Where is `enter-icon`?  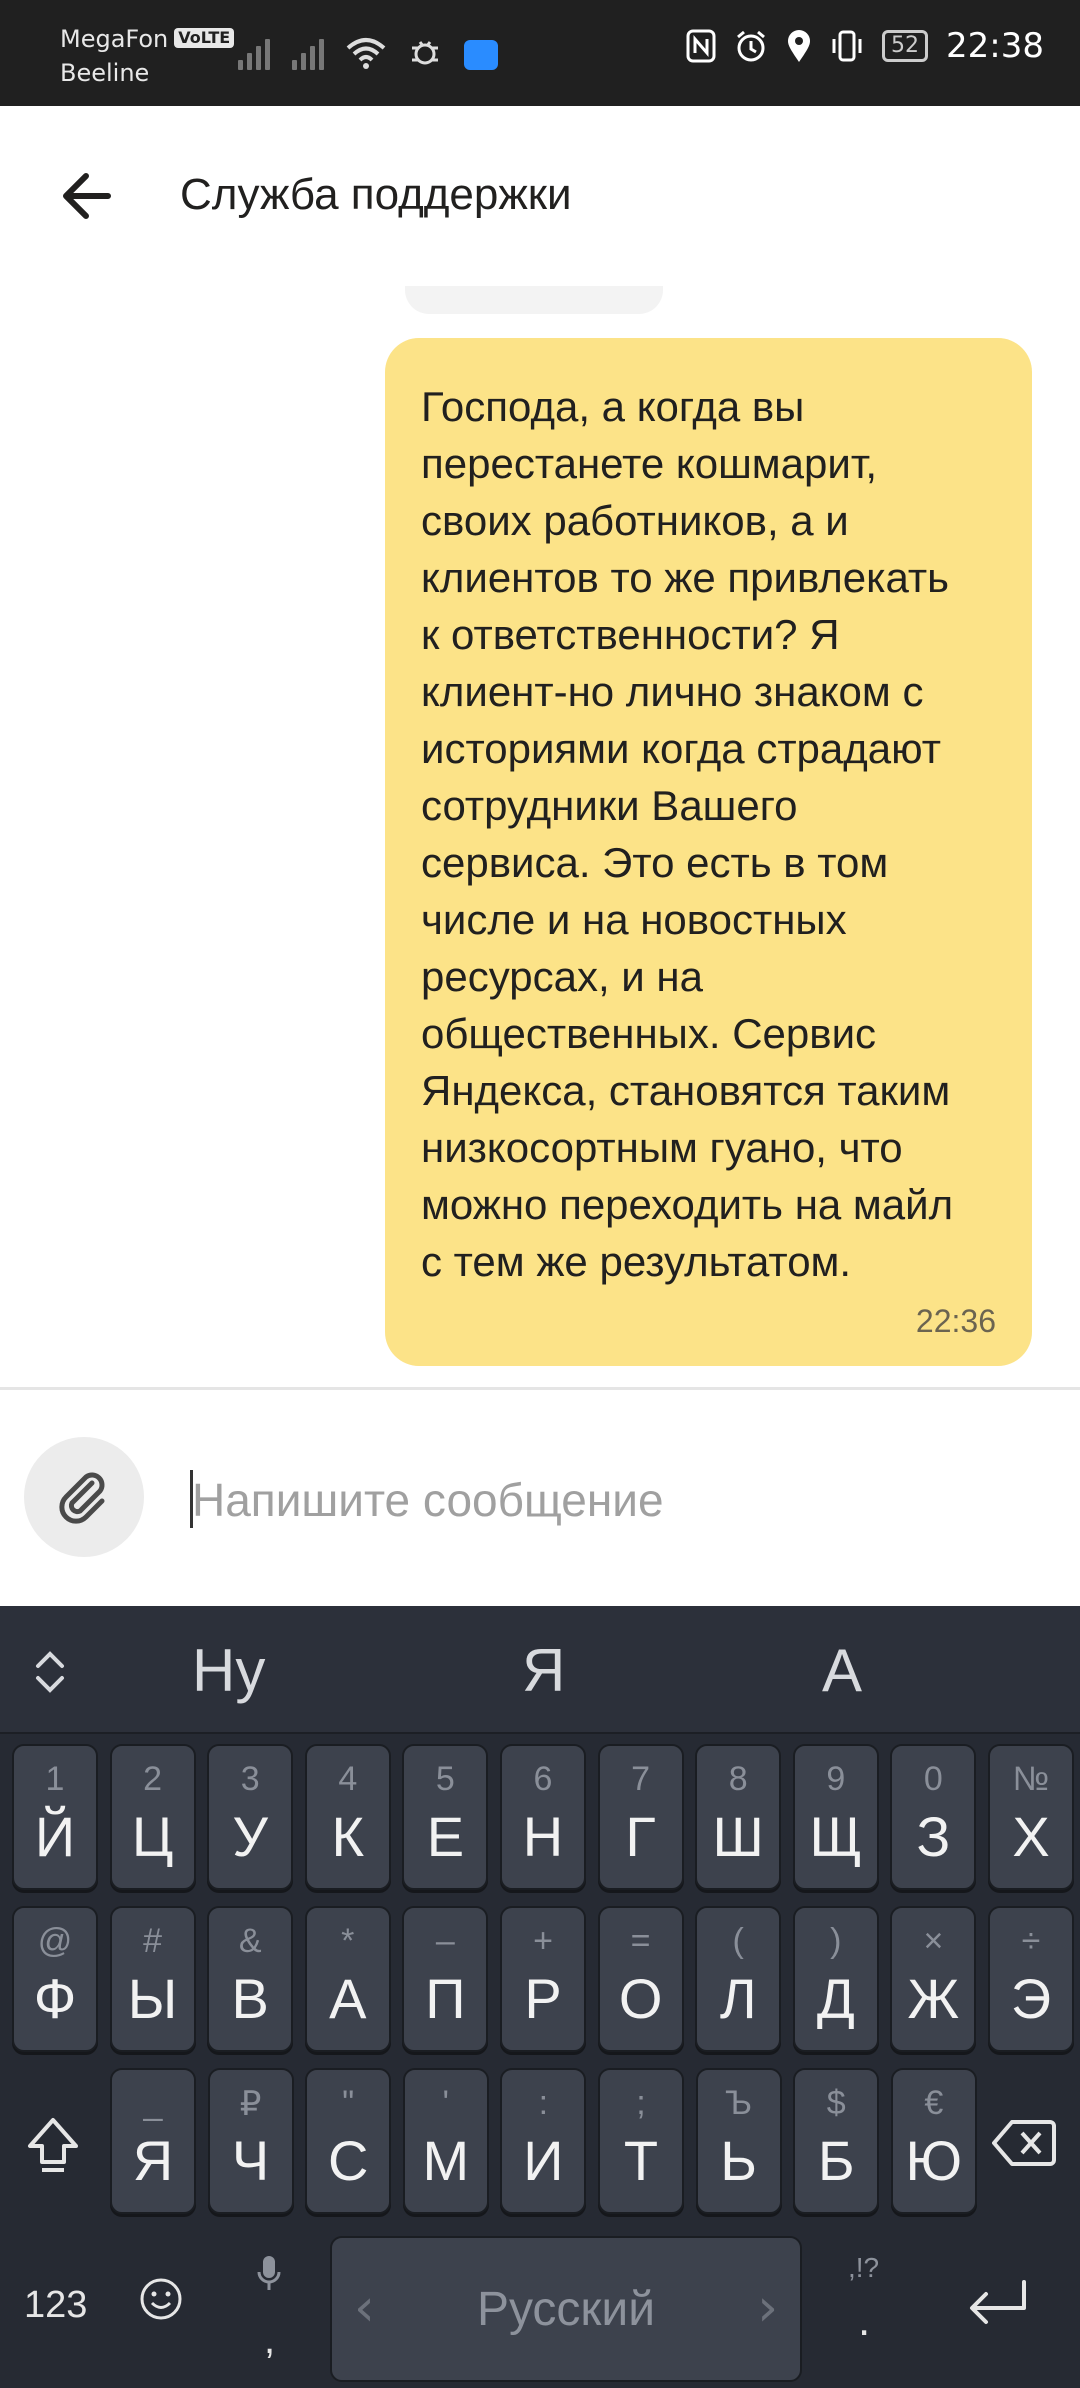 enter-icon is located at coordinates (998, 2302).